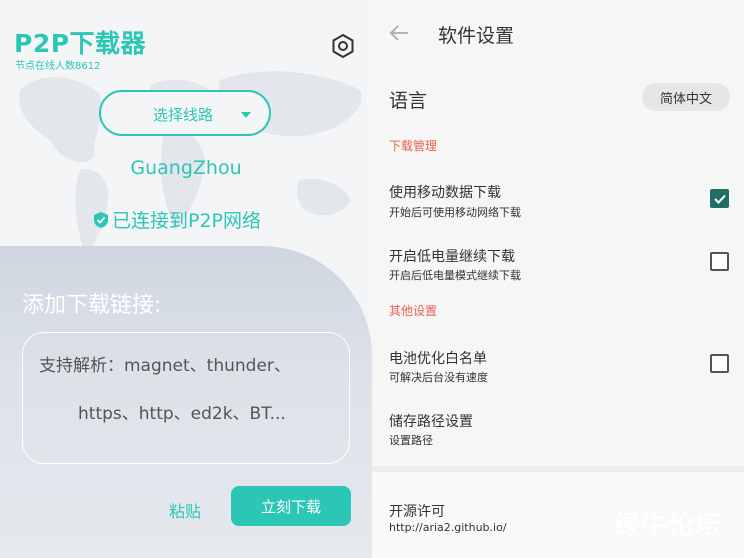 The height and width of the screenshot is (558, 744). I want to click on link-placeholder-line1: 支持解析：magnet、thunder、, so click(165, 366).